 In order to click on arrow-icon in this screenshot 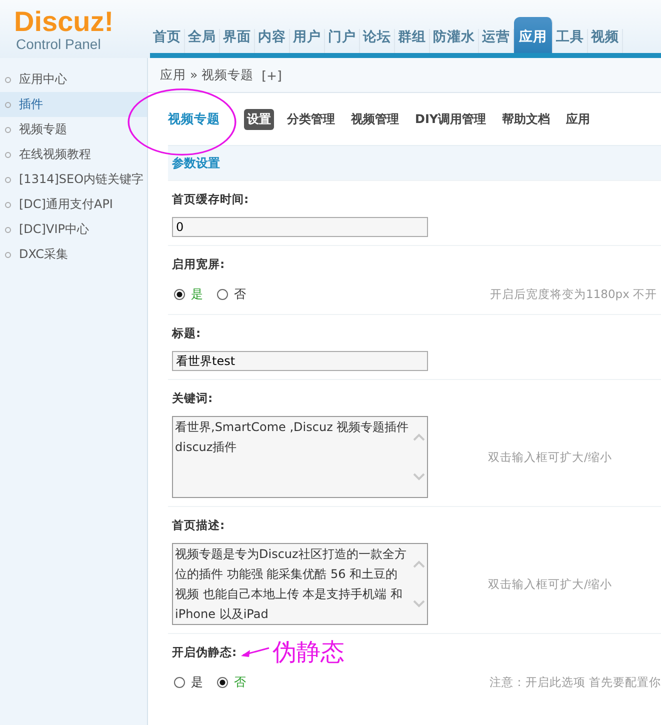, I will do `click(255, 652)`.